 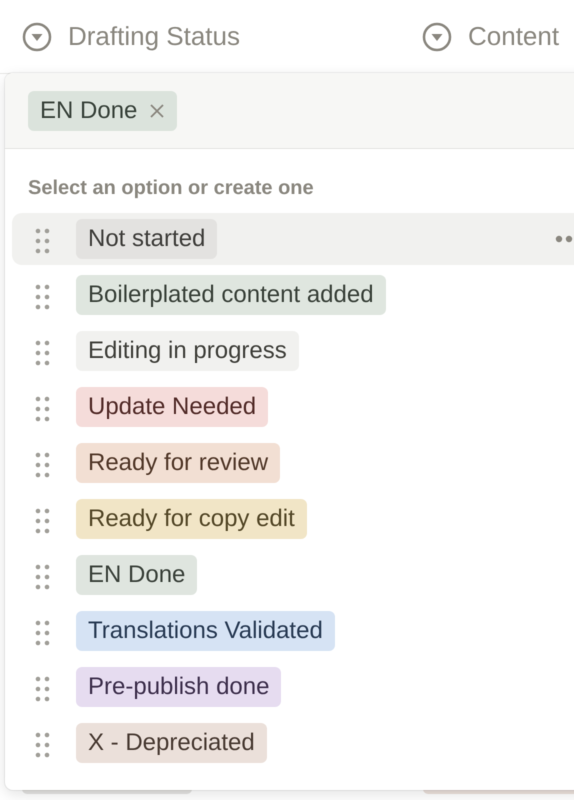 I want to click on option-tag: Ready for copy edit, so click(x=191, y=519).